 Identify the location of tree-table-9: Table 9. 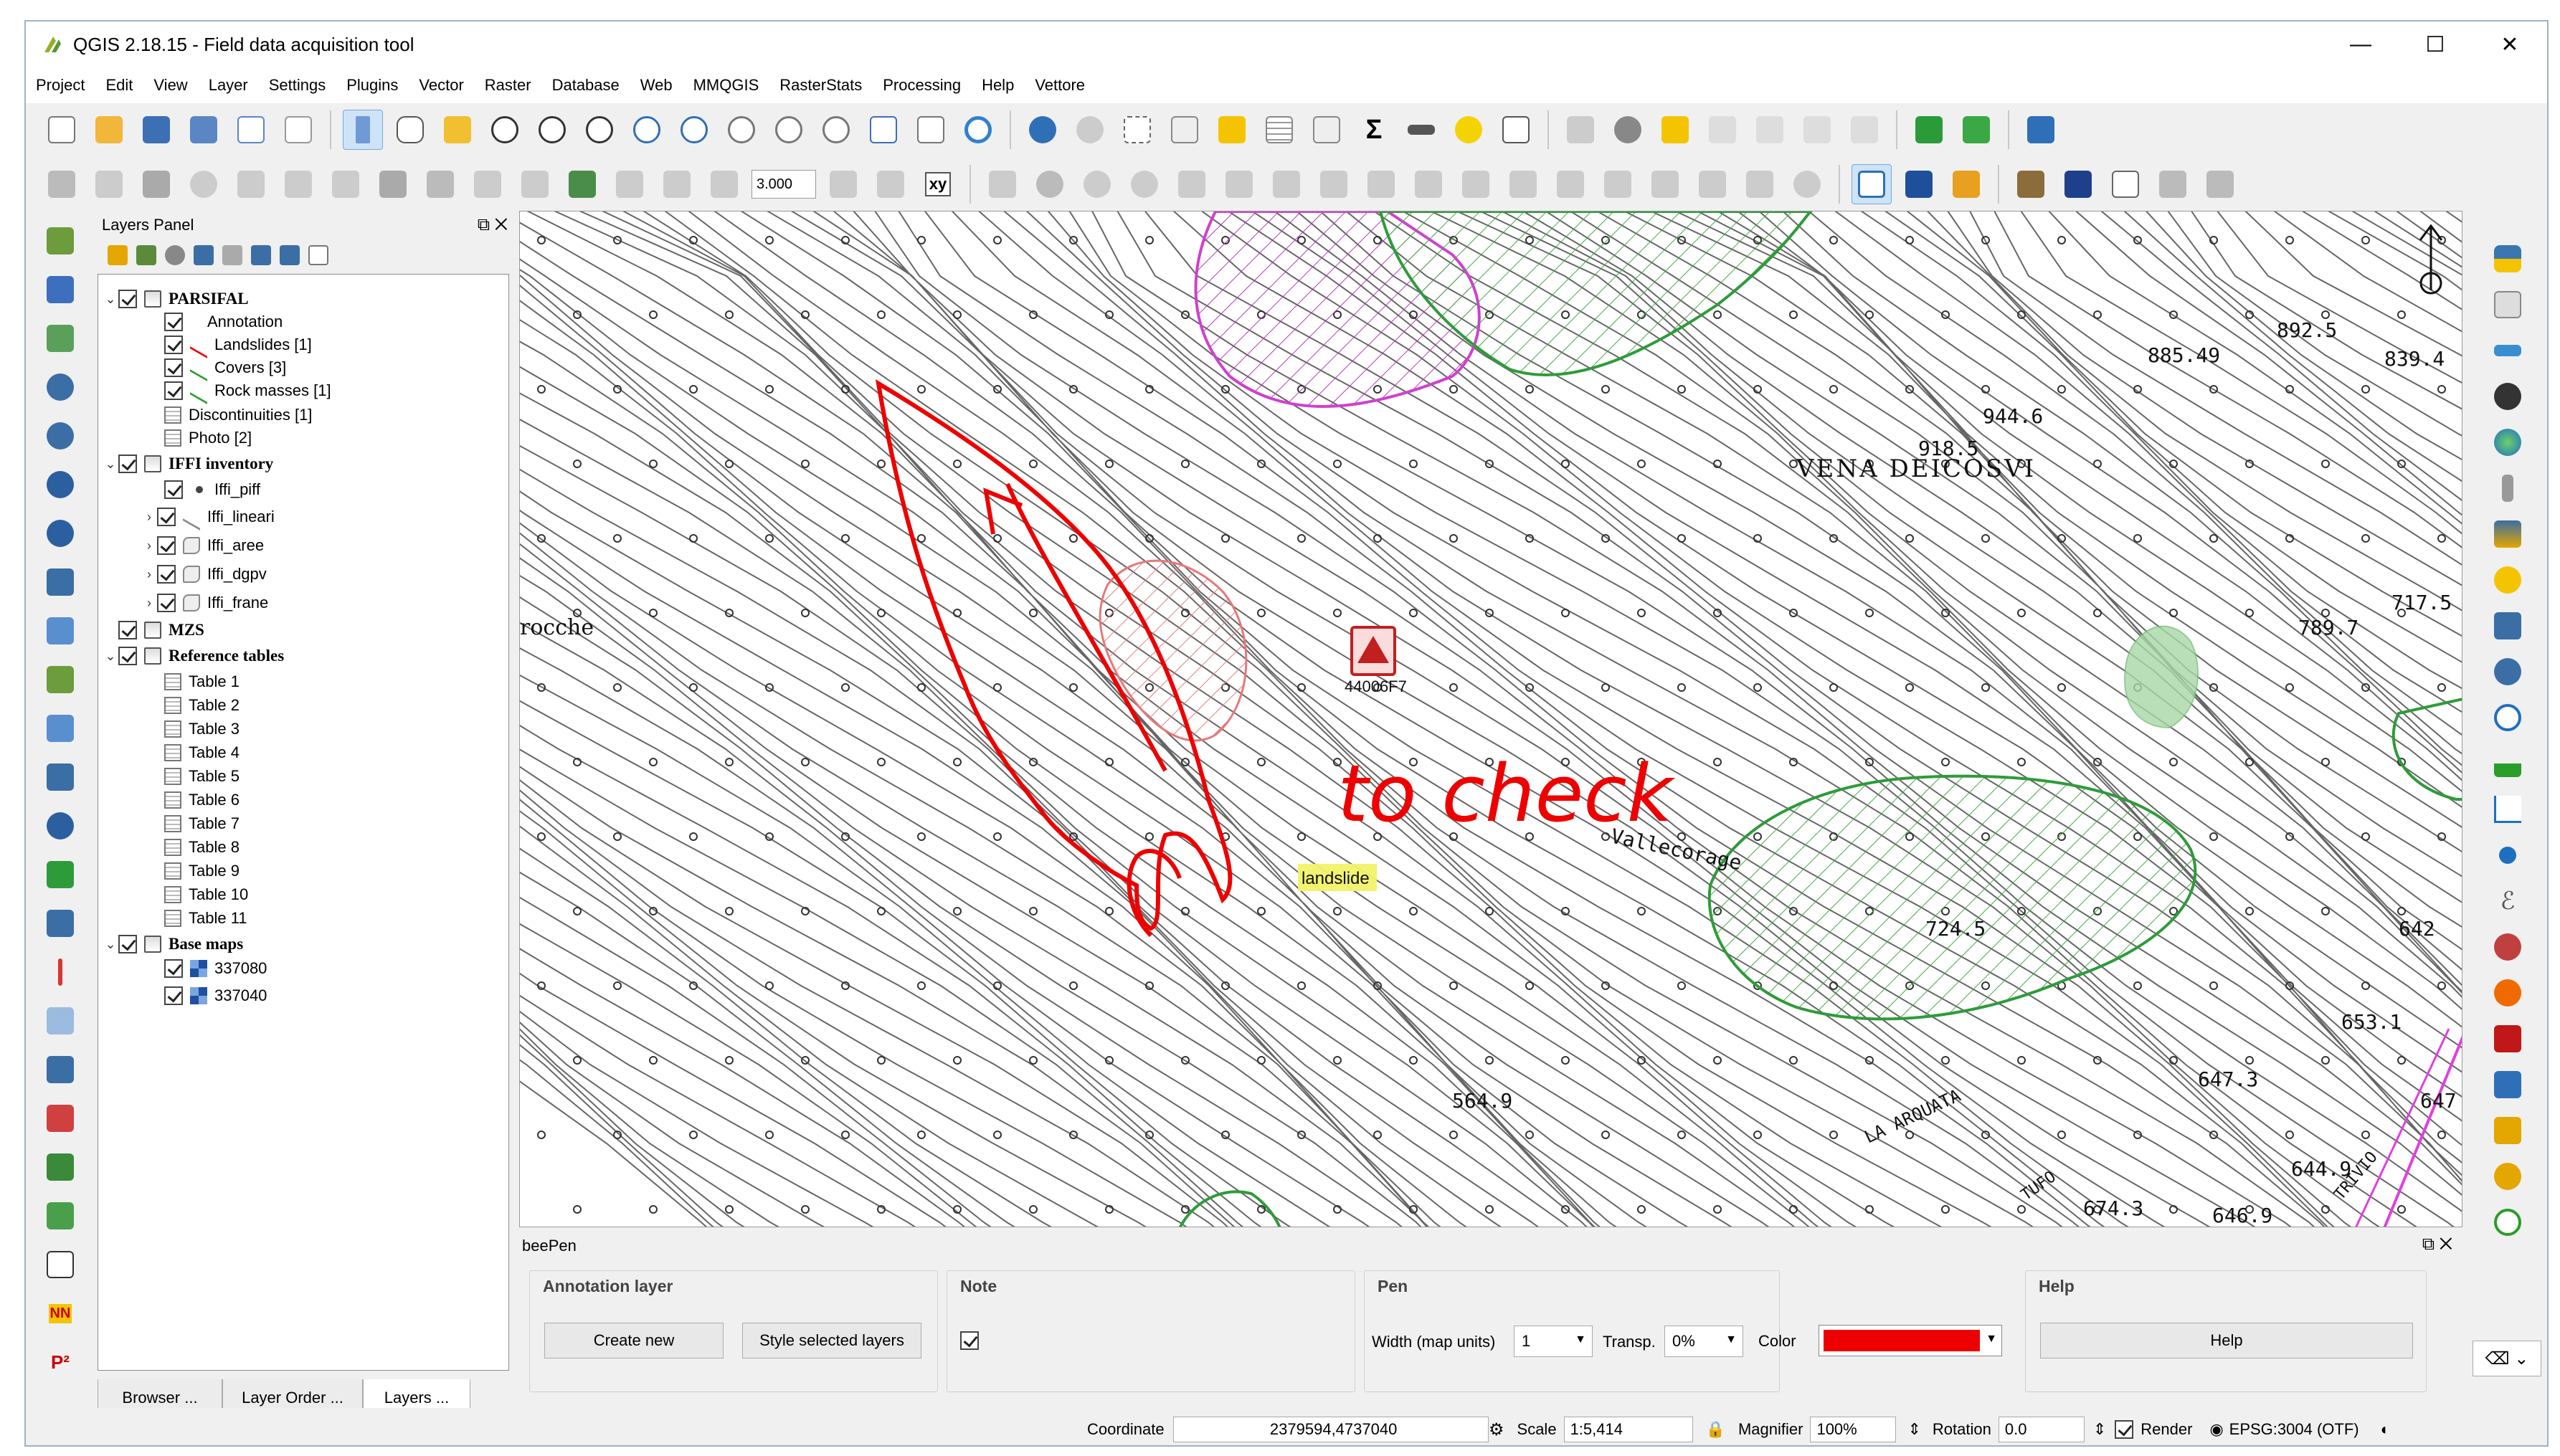
(202, 871).